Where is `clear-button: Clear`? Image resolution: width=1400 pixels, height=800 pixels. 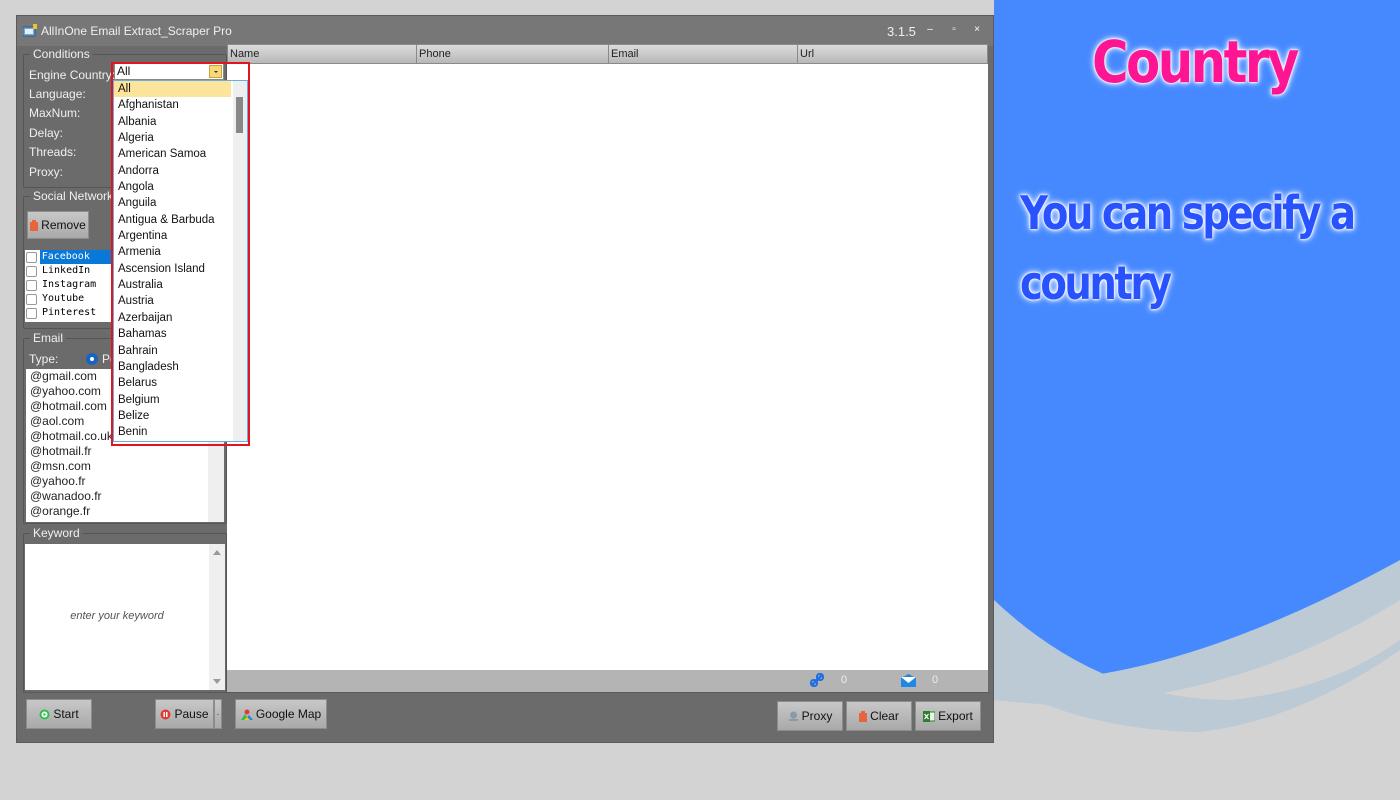 clear-button: Clear is located at coordinates (879, 716).